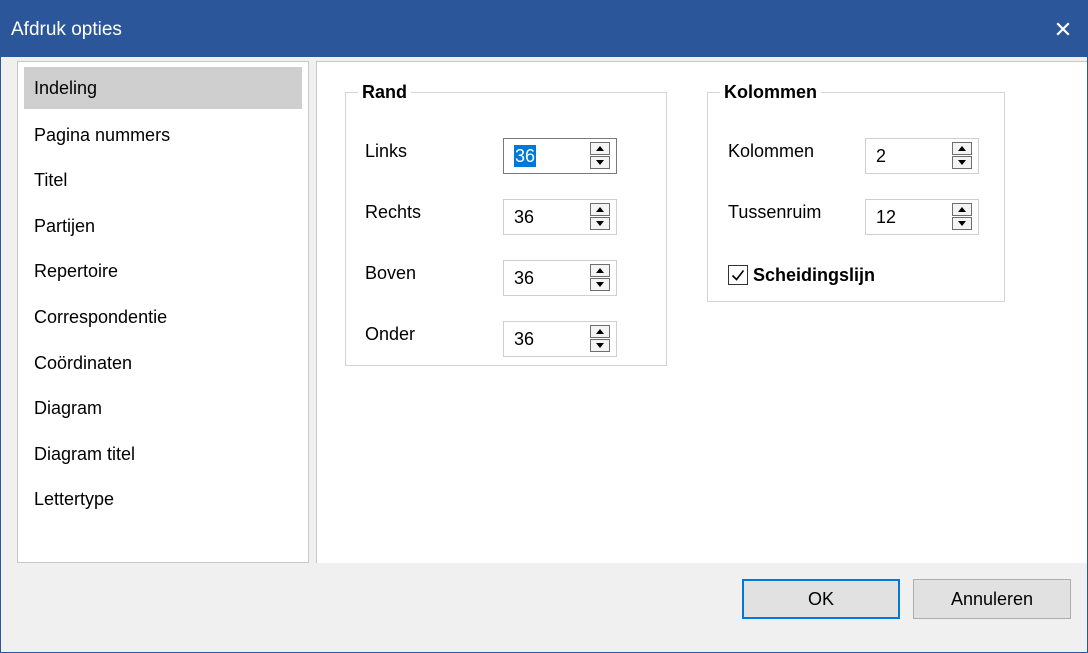 This screenshot has height=653, width=1088. I want to click on kolommen-down-button, so click(962, 162).